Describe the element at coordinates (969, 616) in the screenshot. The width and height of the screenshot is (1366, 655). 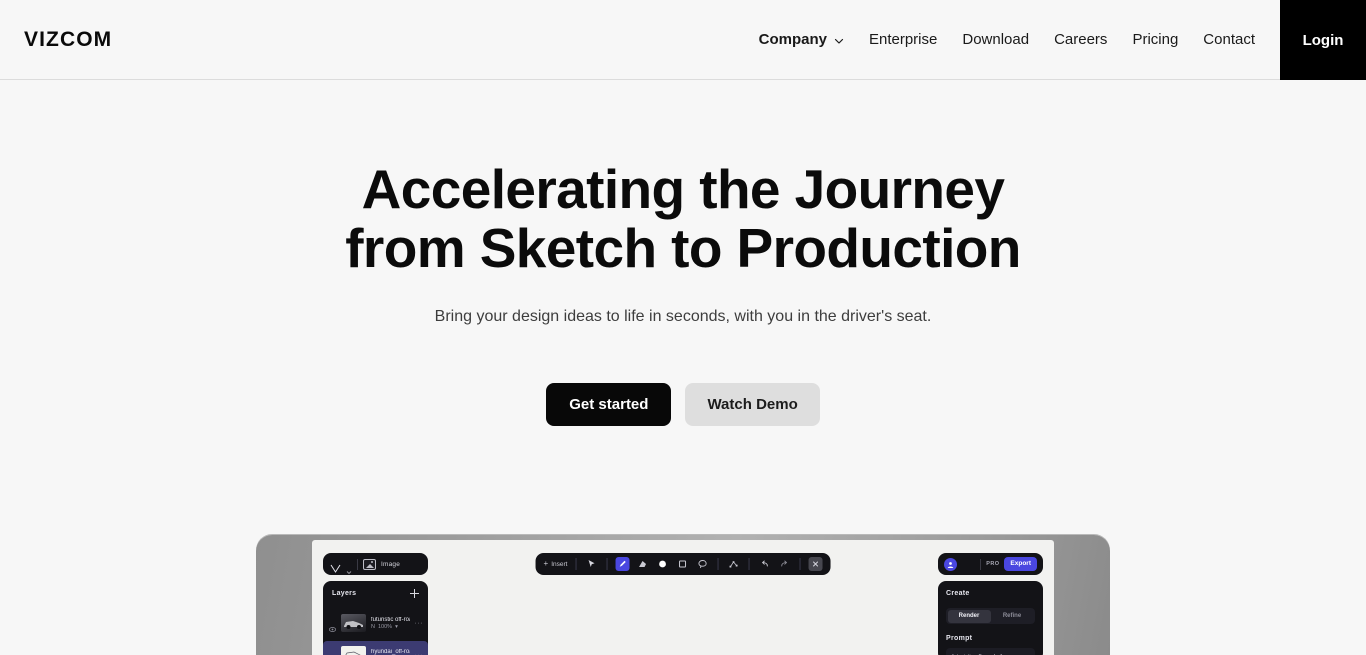
I see `tab-render: Render` at that location.